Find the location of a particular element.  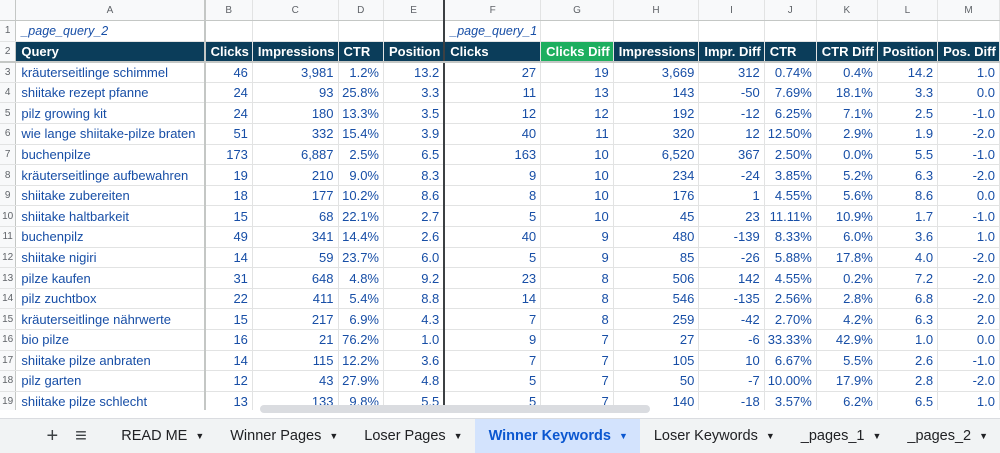

cell: 192 is located at coordinates (656, 113).